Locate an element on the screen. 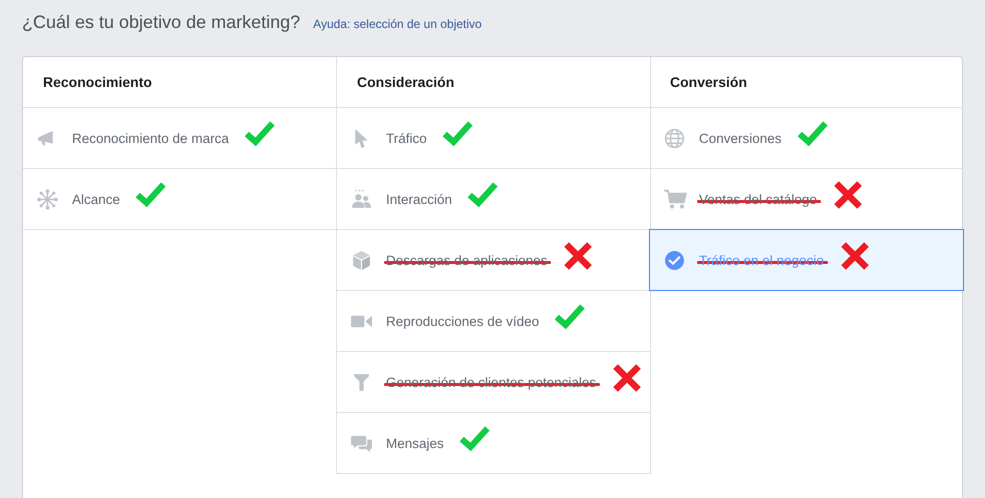 The height and width of the screenshot is (498, 985). objective-option: Mensajes is located at coordinates (493, 443).